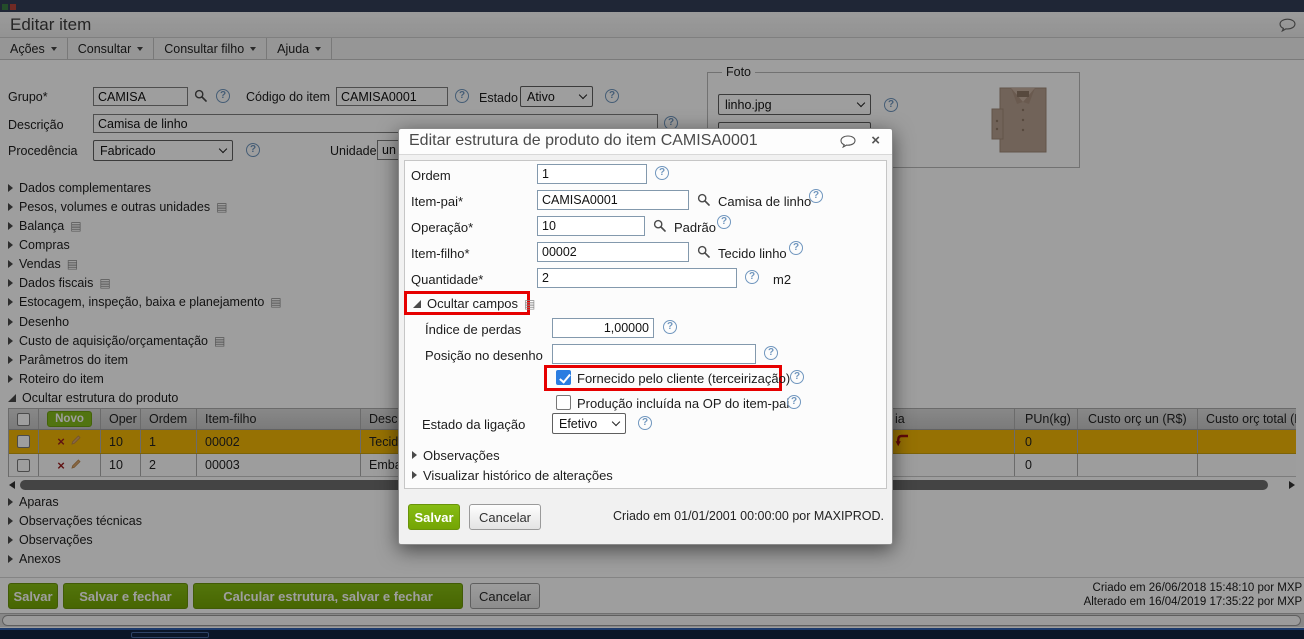 This screenshot has width=1304, height=639. I want to click on indice-perdas-label: Índice de perdas, so click(473, 329).